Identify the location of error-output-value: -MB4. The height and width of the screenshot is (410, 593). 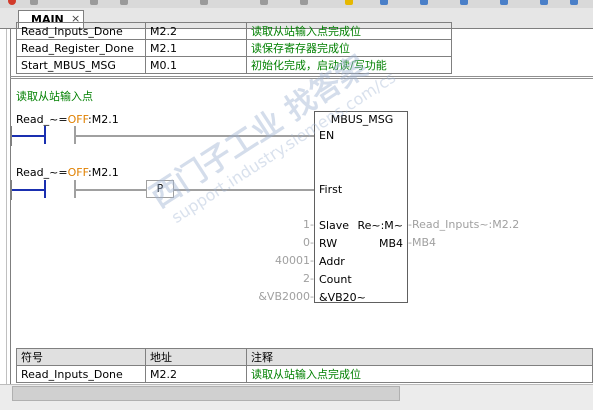
(422, 242).